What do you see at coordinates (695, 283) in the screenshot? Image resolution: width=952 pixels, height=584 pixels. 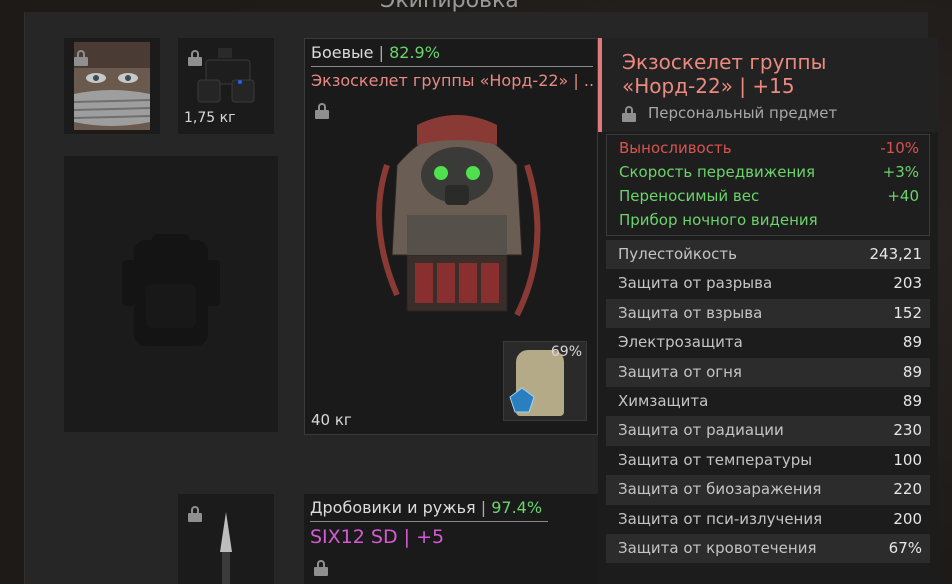 I see `stat-label: Защита от разрыва` at bounding box center [695, 283].